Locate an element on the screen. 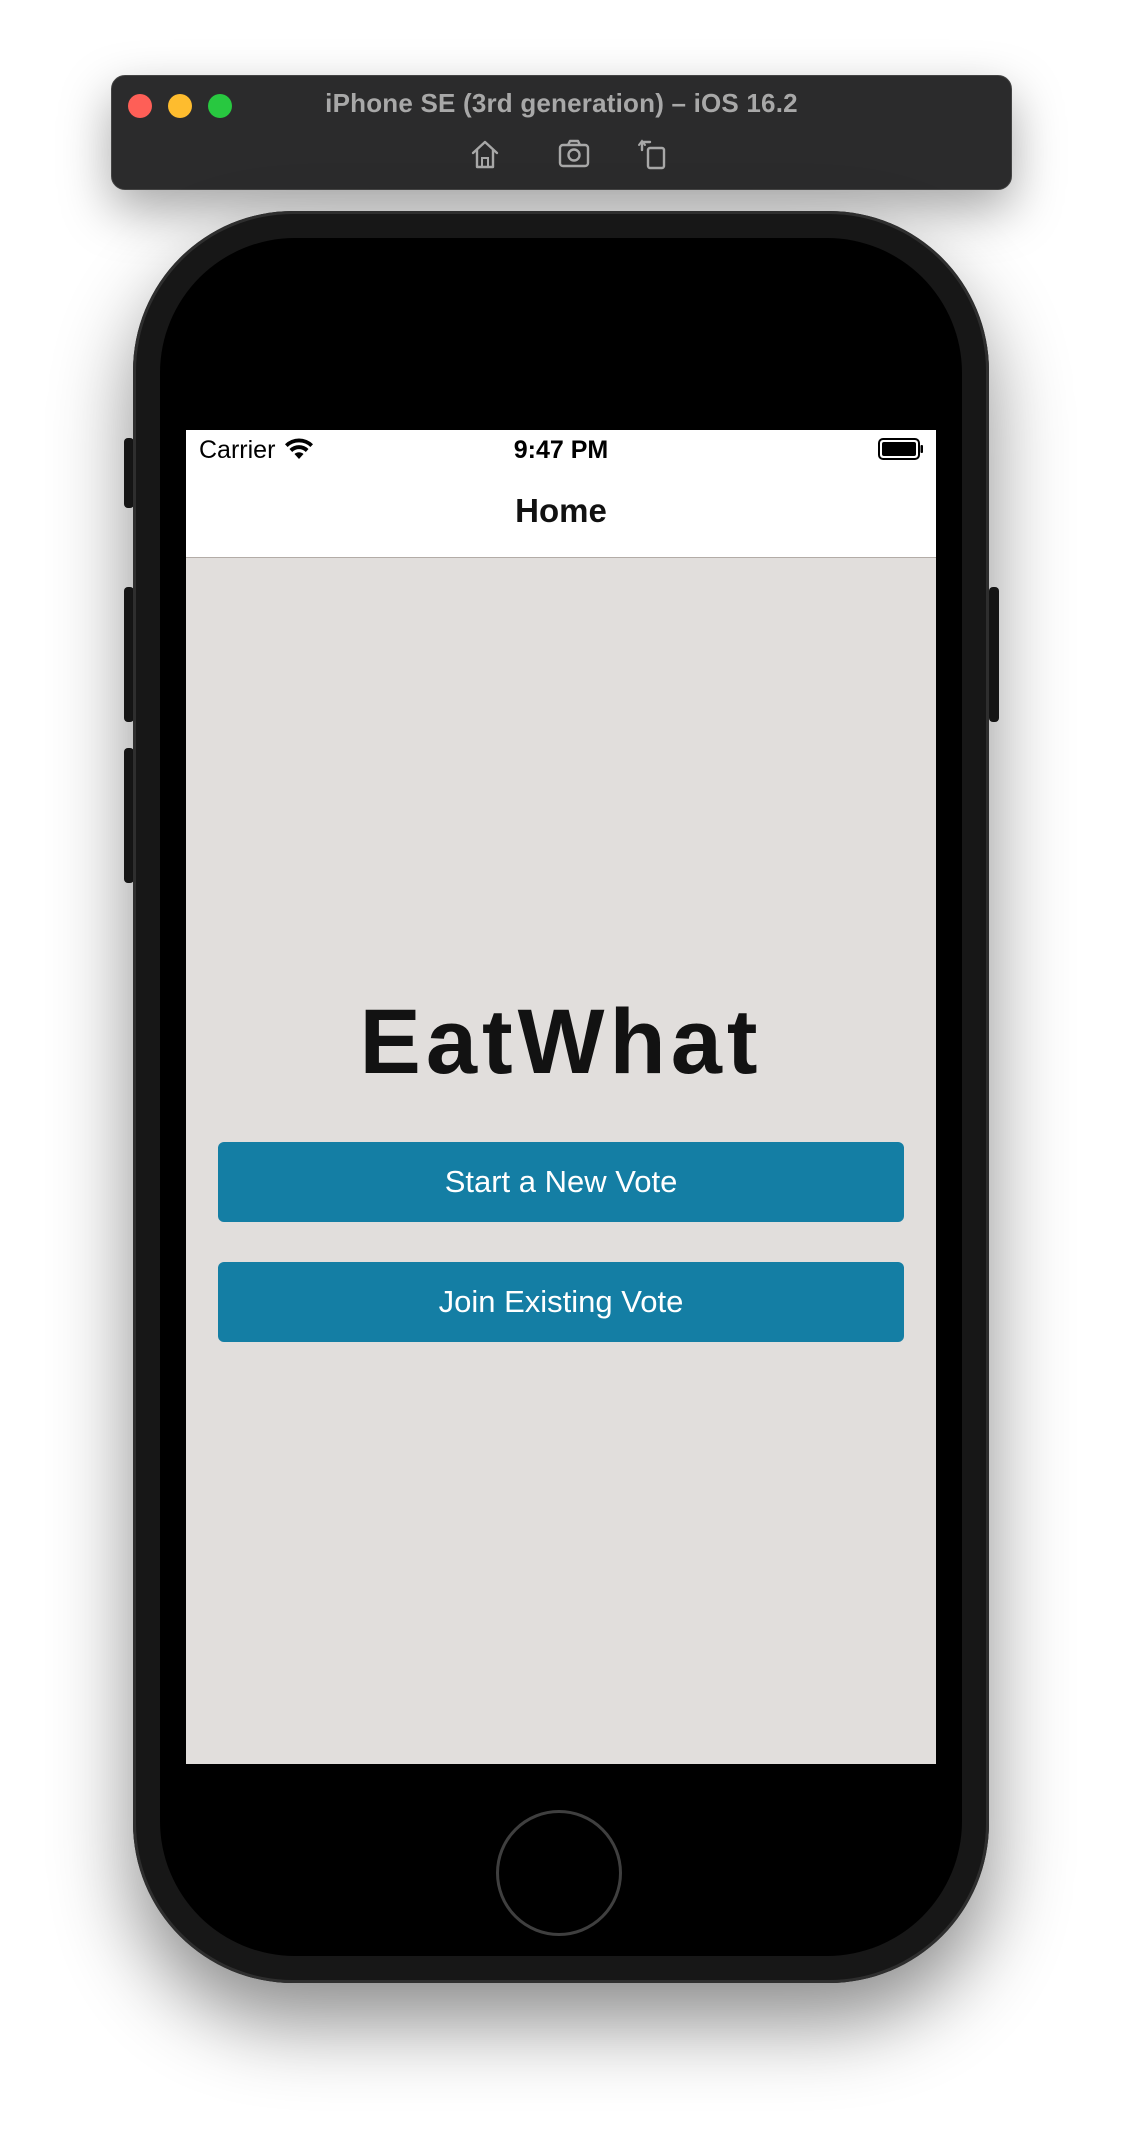 This screenshot has height=2134, width=1122. screenshot-icon is located at coordinates (574, 154).